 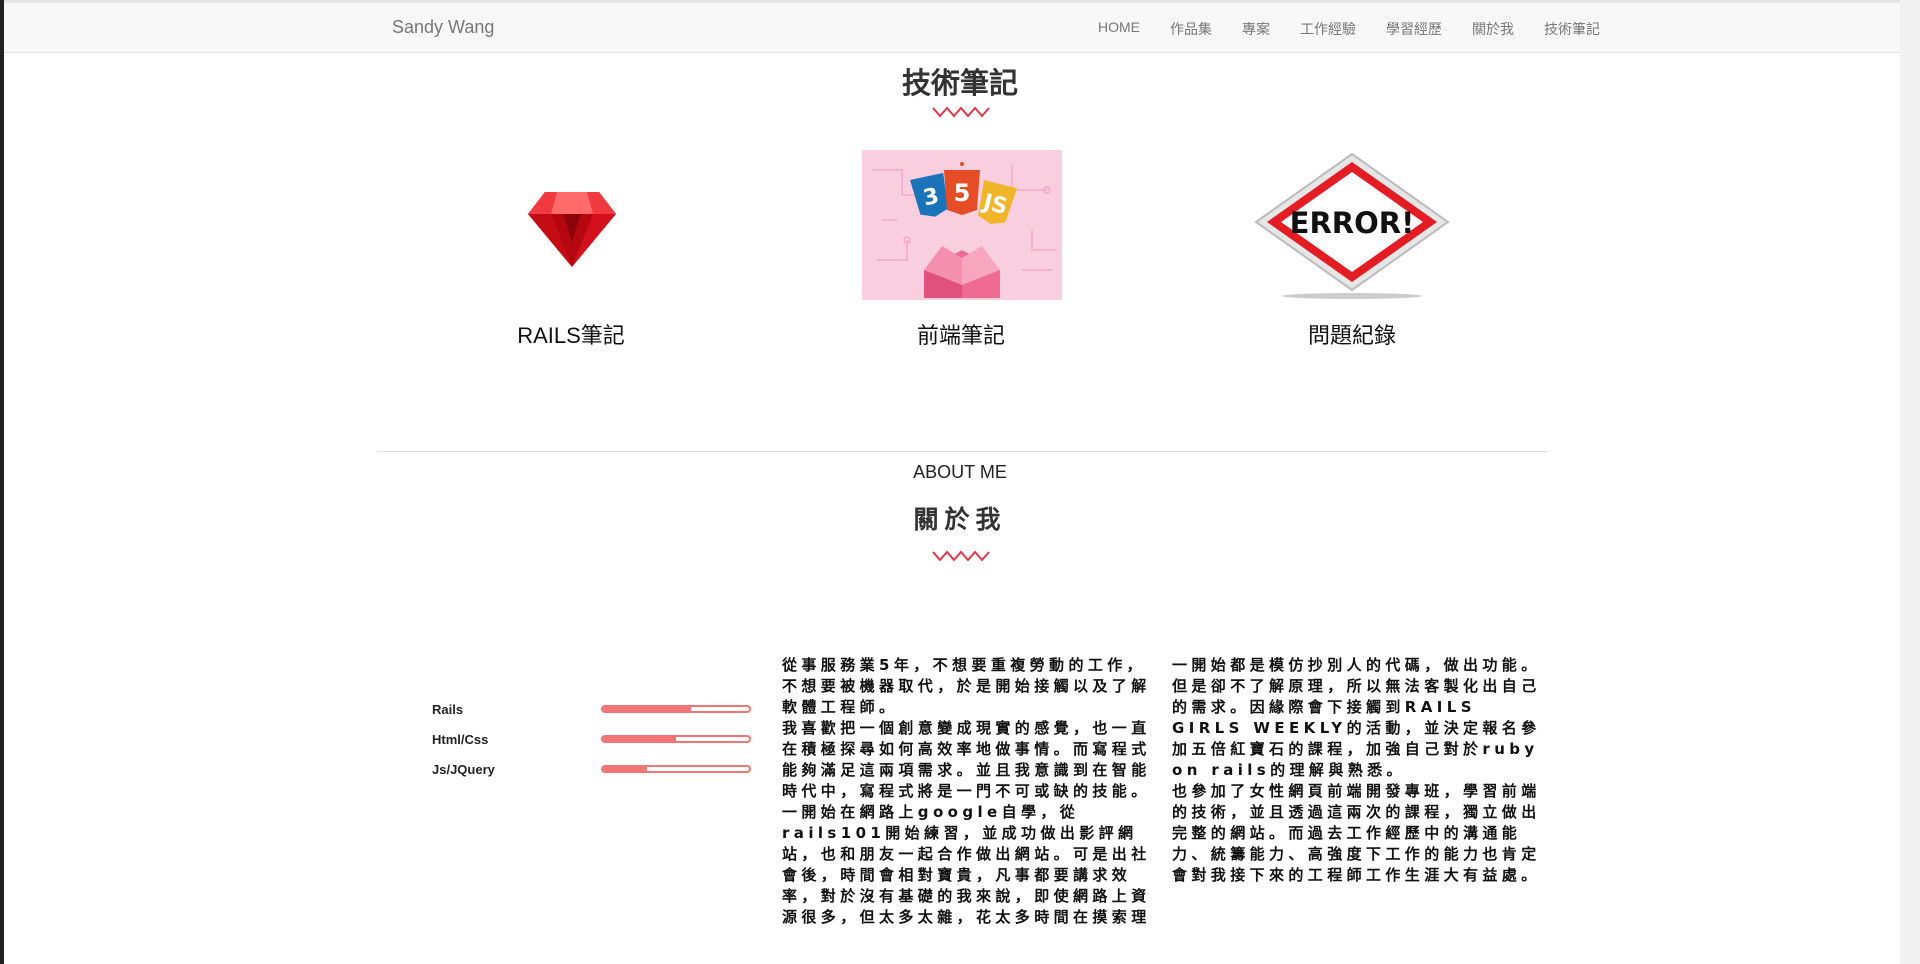 What do you see at coordinates (962, 225) in the screenshot?
I see `html5-css3-js-icon: 3 5 JS` at bounding box center [962, 225].